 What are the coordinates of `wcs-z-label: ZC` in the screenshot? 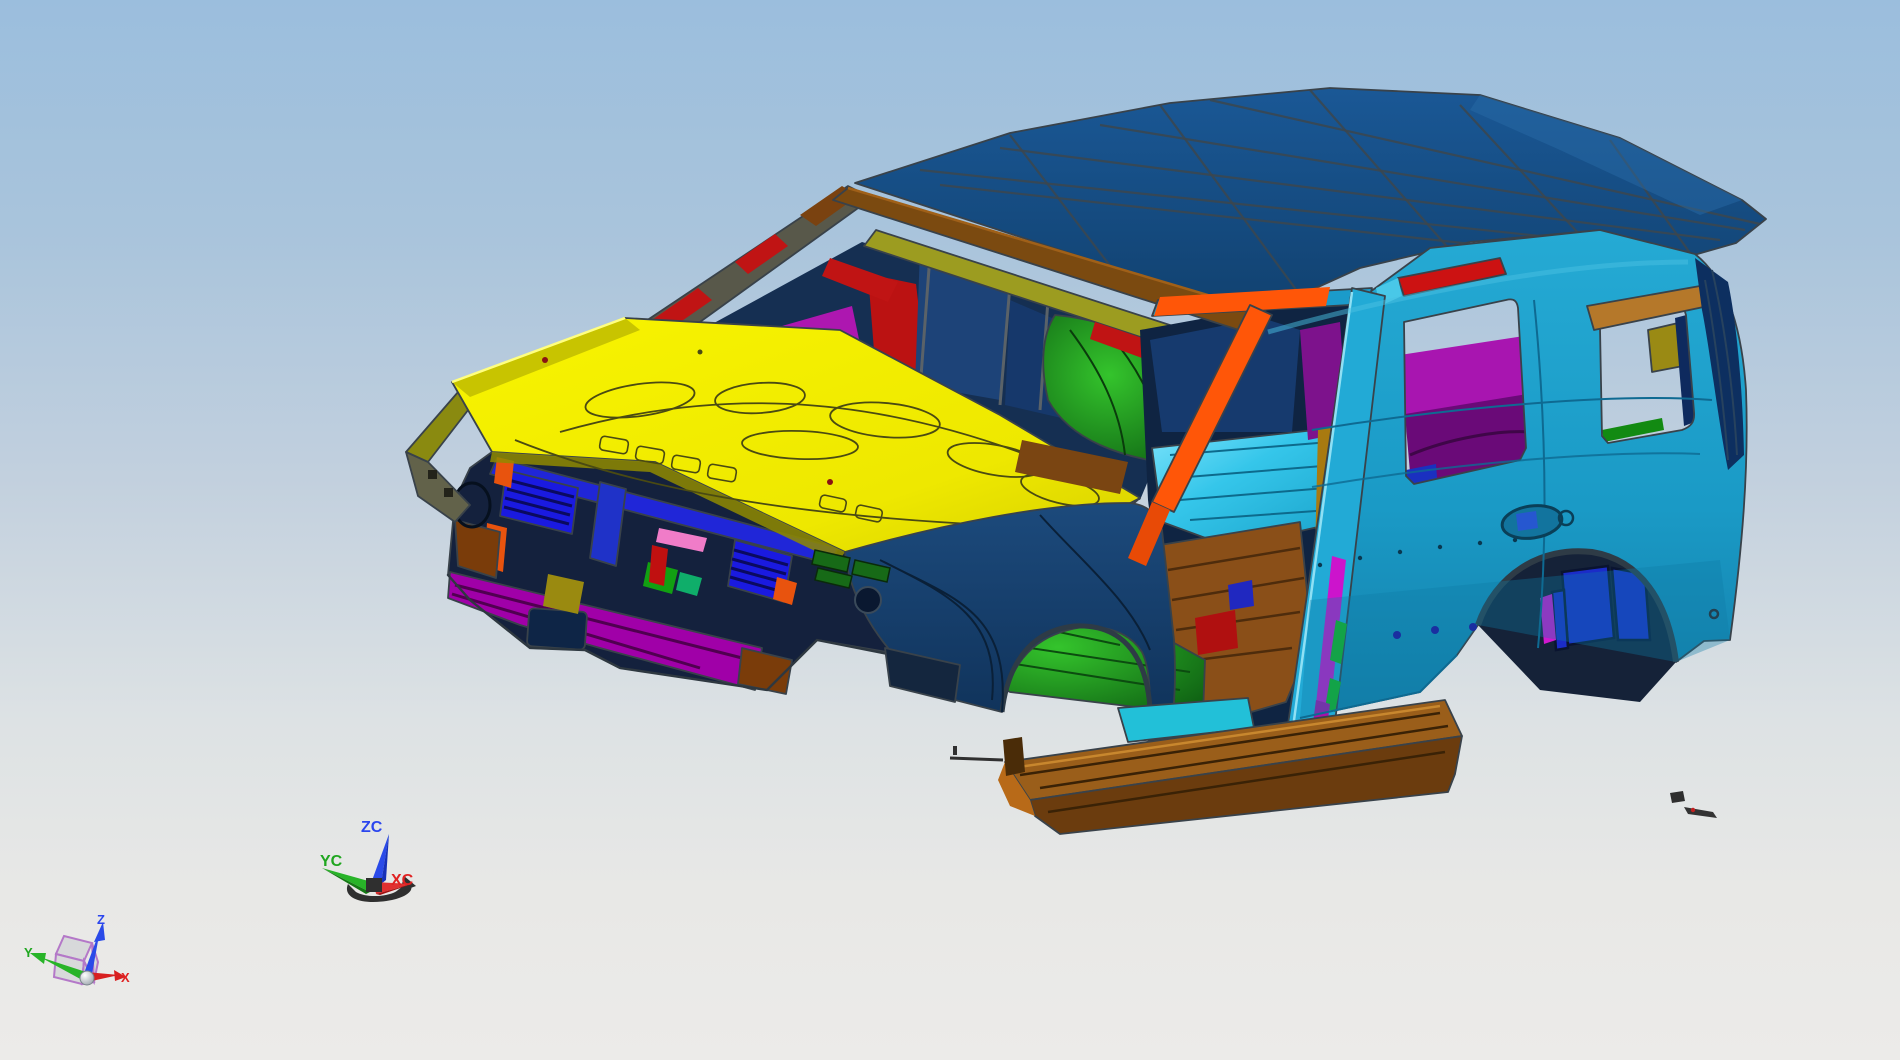 It's located at (372, 827).